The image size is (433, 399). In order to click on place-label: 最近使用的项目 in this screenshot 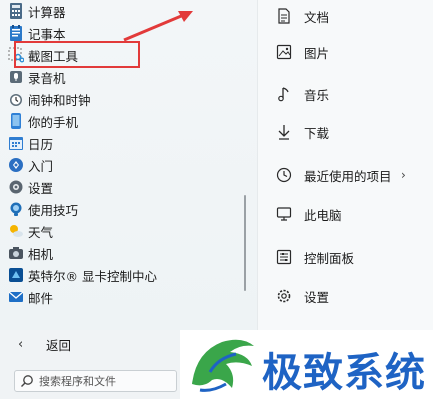, I will do `click(348, 176)`.